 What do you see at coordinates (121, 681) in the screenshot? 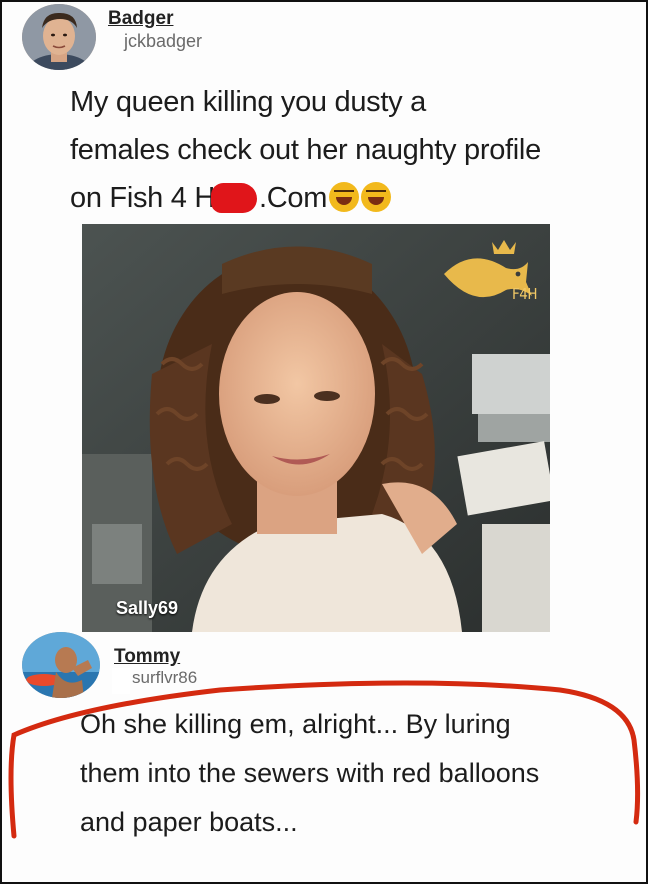
I see `redaction-white-patch` at bounding box center [121, 681].